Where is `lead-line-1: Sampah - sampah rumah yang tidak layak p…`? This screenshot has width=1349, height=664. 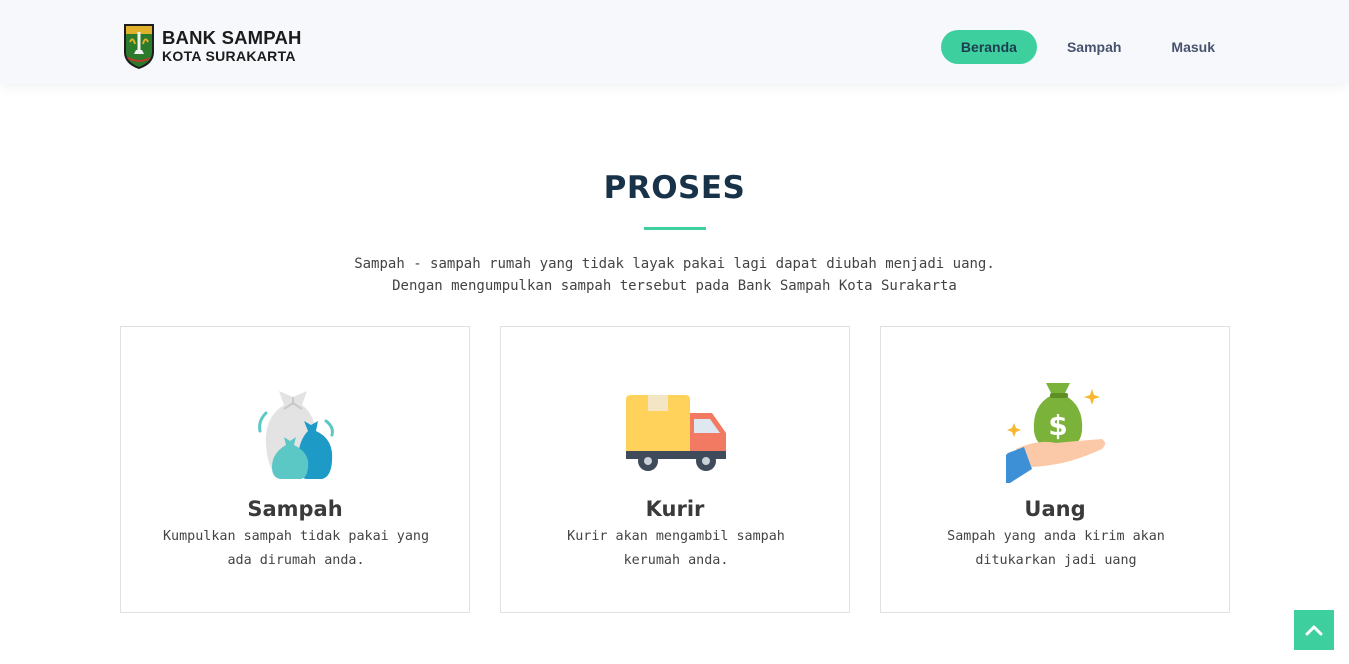
lead-line-1: Sampah - sampah rumah yang tidak layak p… is located at coordinates (674, 264).